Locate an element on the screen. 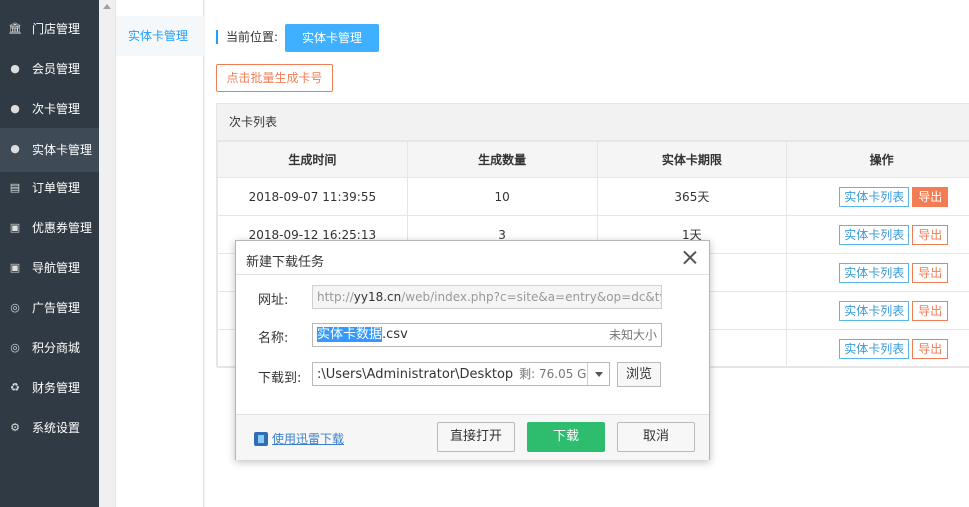 This screenshot has width=969, height=507. scroll-up-icon is located at coordinates (107, 6).